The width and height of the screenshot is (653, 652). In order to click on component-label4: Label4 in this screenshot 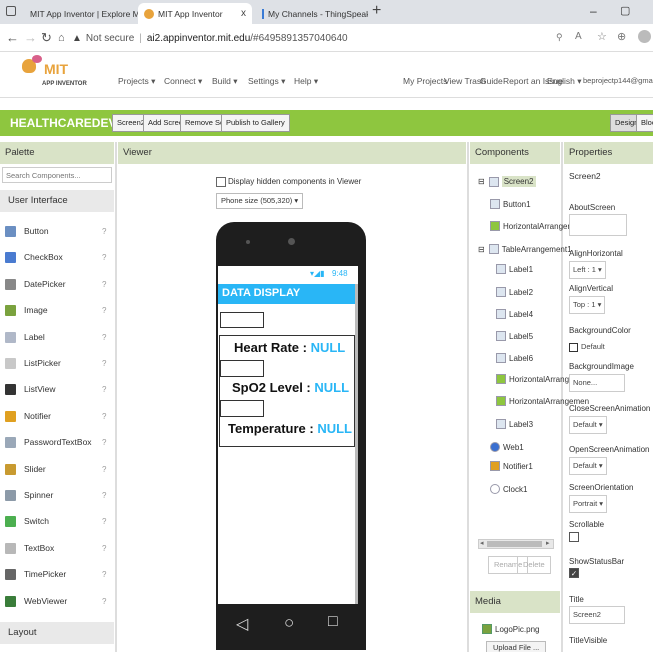, I will do `click(514, 314)`.